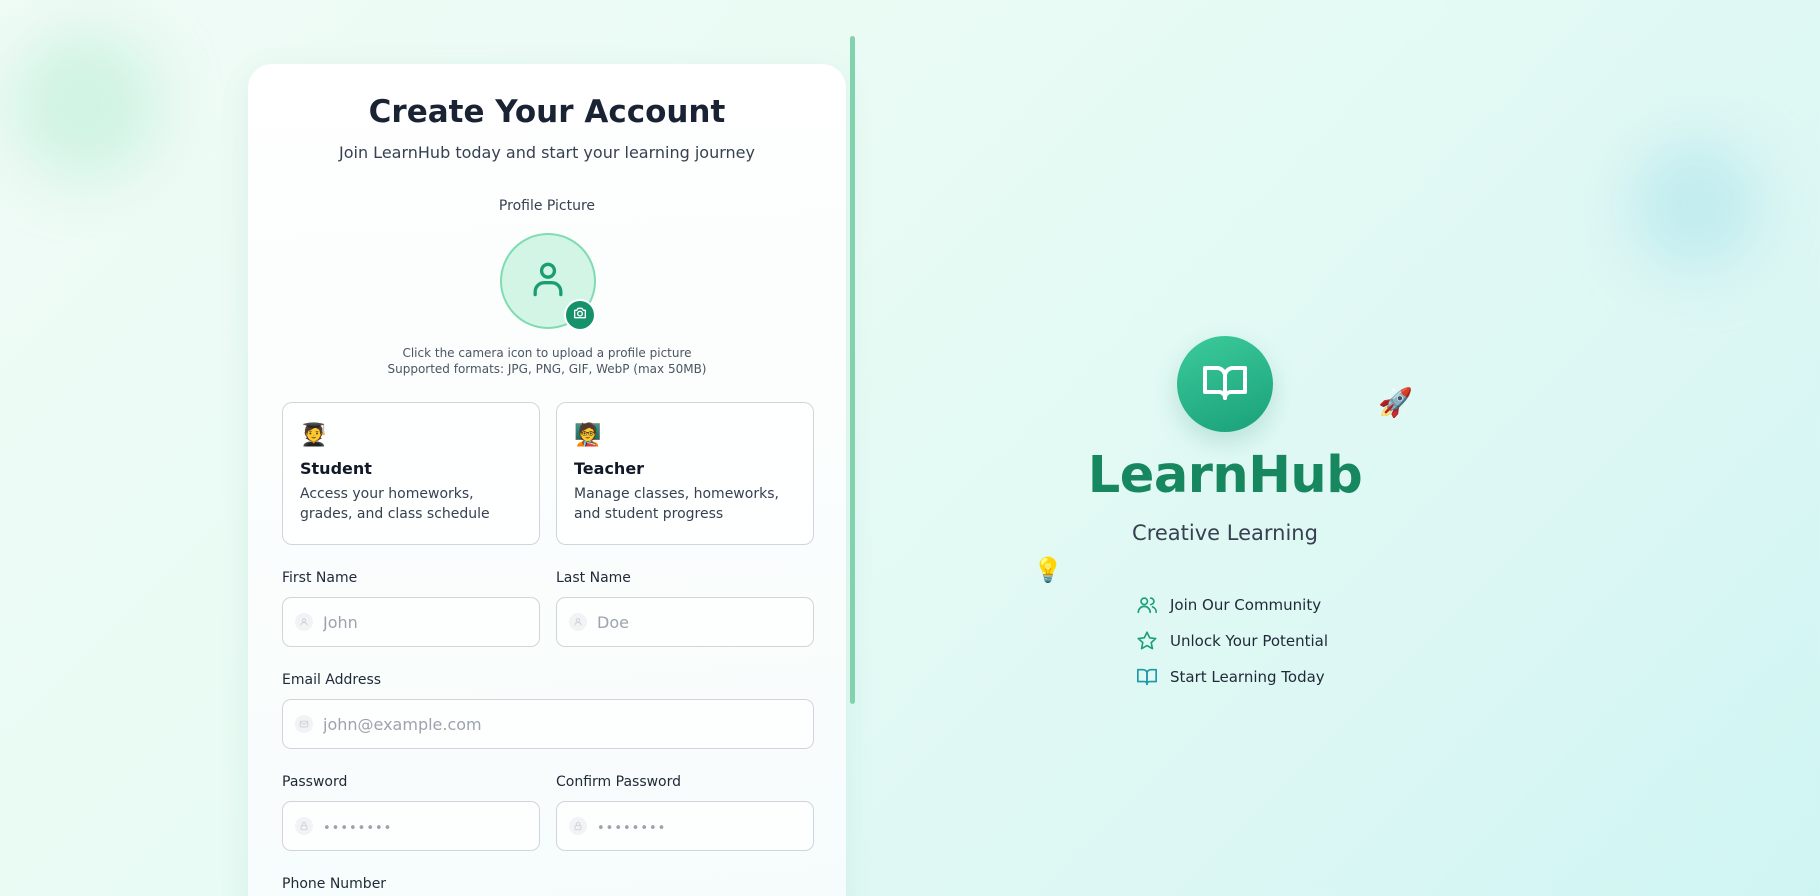 Image resolution: width=1820 pixels, height=896 pixels. I want to click on last-name-field, so click(685, 622).